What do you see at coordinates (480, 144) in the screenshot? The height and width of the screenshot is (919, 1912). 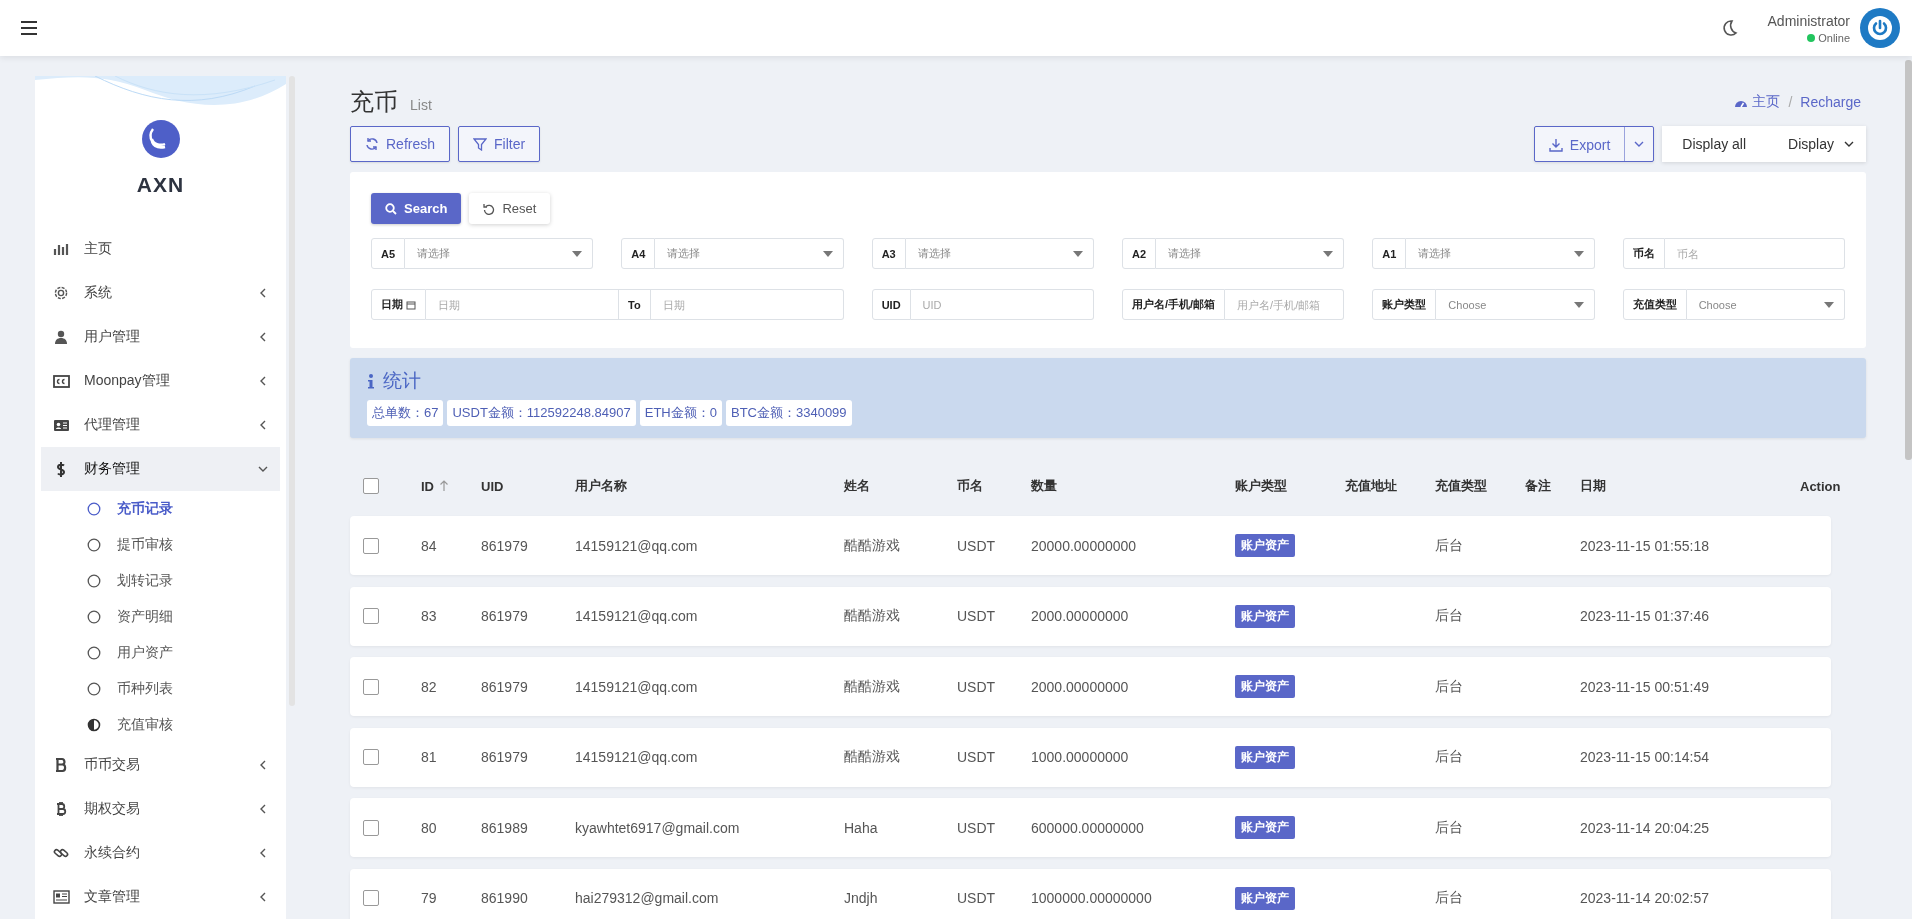 I see `filter-icon` at bounding box center [480, 144].